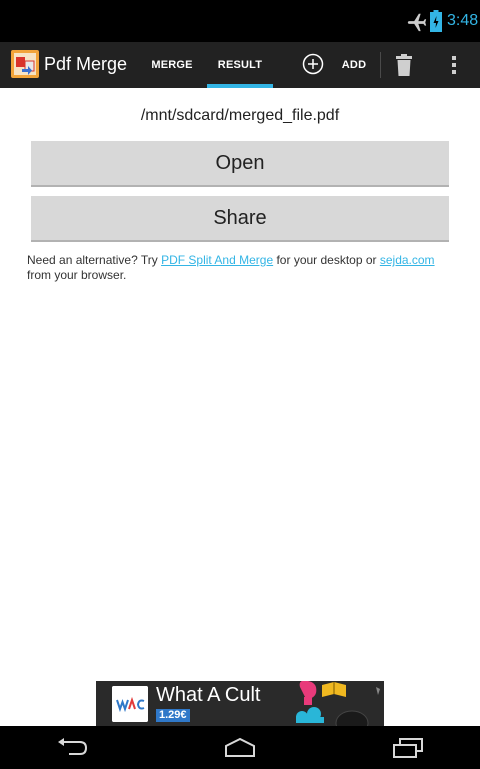  Describe the element at coordinates (454, 65) in the screenshot. I see `overflow-menu-icon` at that location.